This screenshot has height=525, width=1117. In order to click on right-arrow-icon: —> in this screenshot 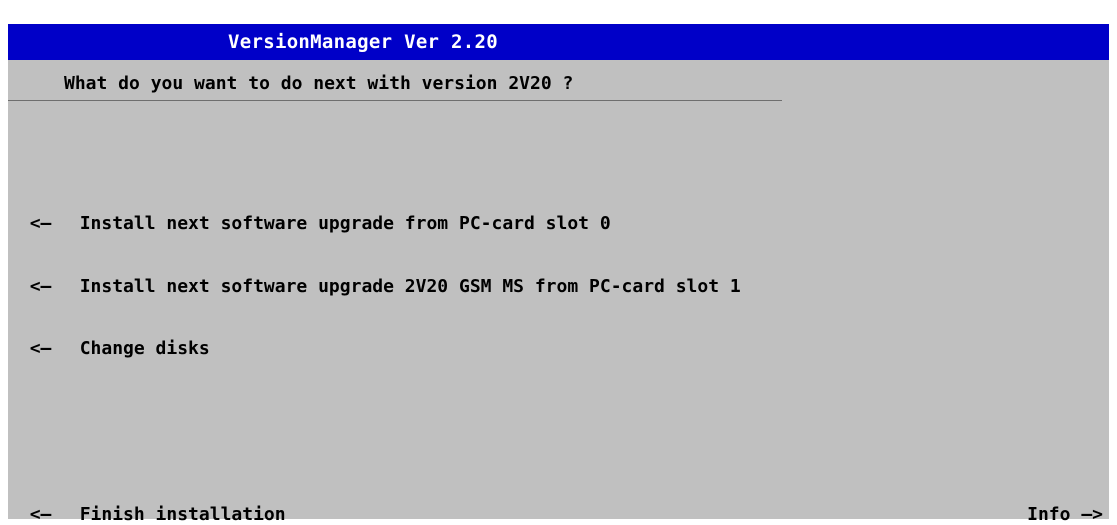, I will do `click(1092, 514)`.